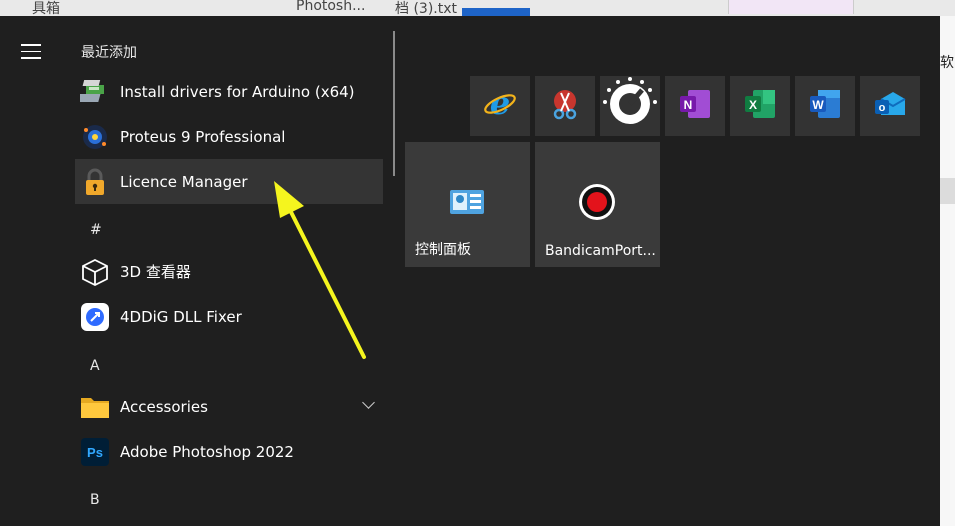 The image size is (955, 526). What do you see at coordinates (31, 54) in the screenshot?
I see `hamburger-menu-icon` at bounding box center [31, 54].